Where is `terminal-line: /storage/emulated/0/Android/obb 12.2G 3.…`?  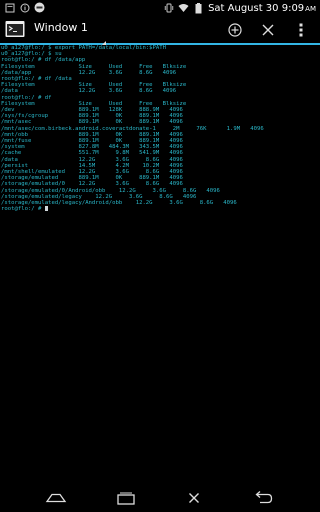
terminal-line: /storage/emulated/0/Android/obb 12.2G 3.… is located at coordinates (110, 190).